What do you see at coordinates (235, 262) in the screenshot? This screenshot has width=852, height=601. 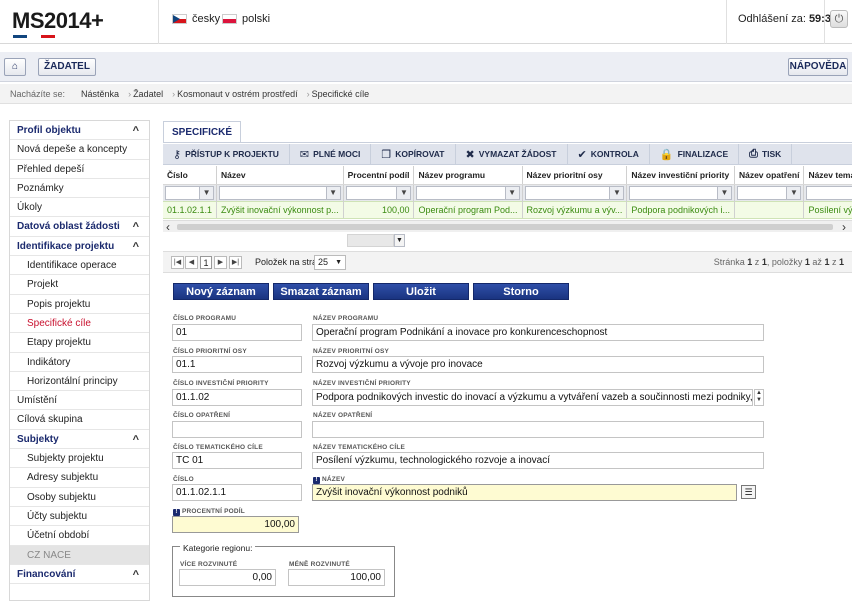 I see `last-page-button: ▶|` at bounding box center [235, 262].